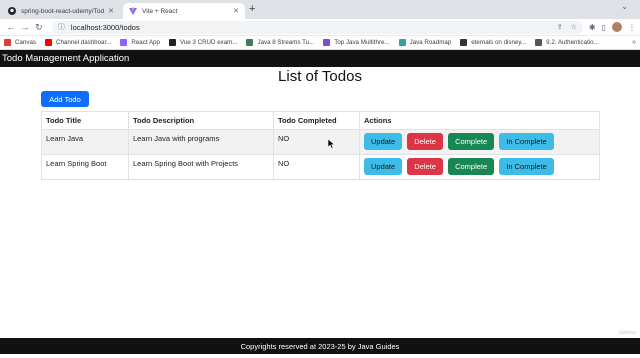 The image size is (640, 358). I want to click on bookmark-item: React App, so click(140, 42).